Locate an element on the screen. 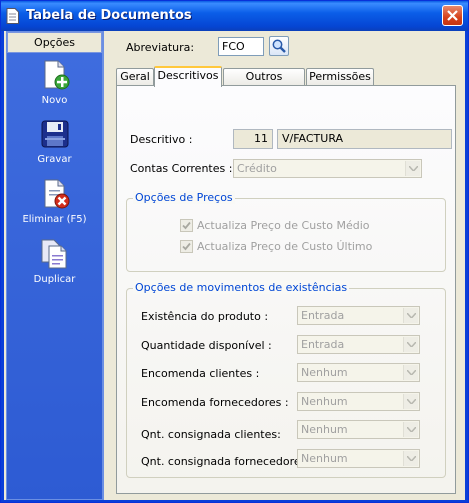 This screenshot has height=503, width=469. new-document-icon is located at coordinates (56, 75).